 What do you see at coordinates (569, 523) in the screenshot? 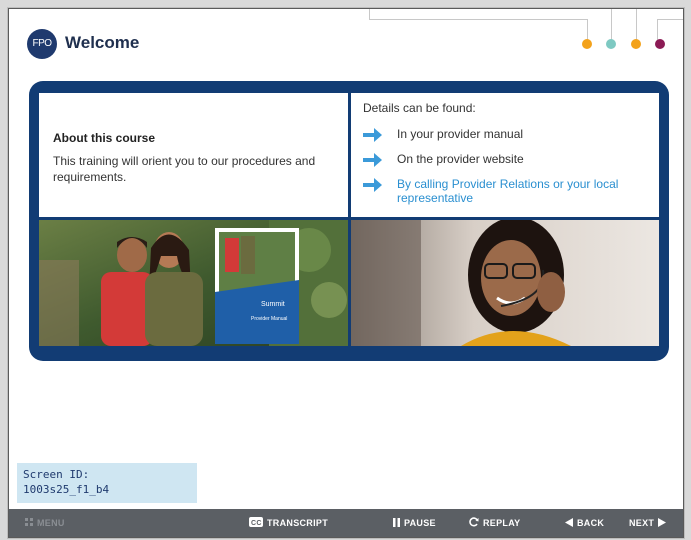
I see `back-arrow-icon` at bounding box center [569, 523].